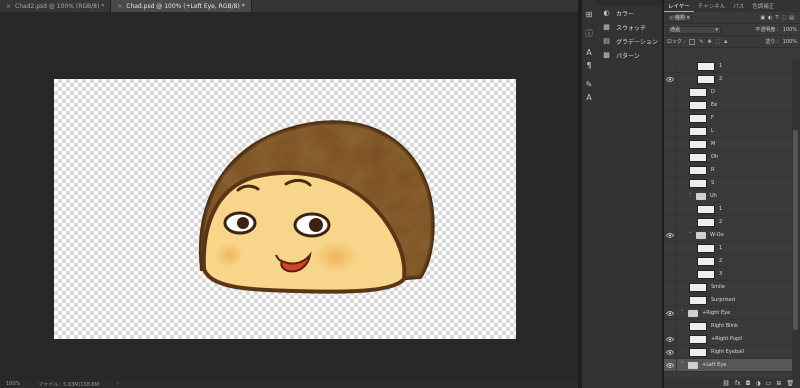 This screenshot has height=388, width=800. Describe the element at coordinates (728, 79) in the screenshot. I see `layer-row: 2` at that location.